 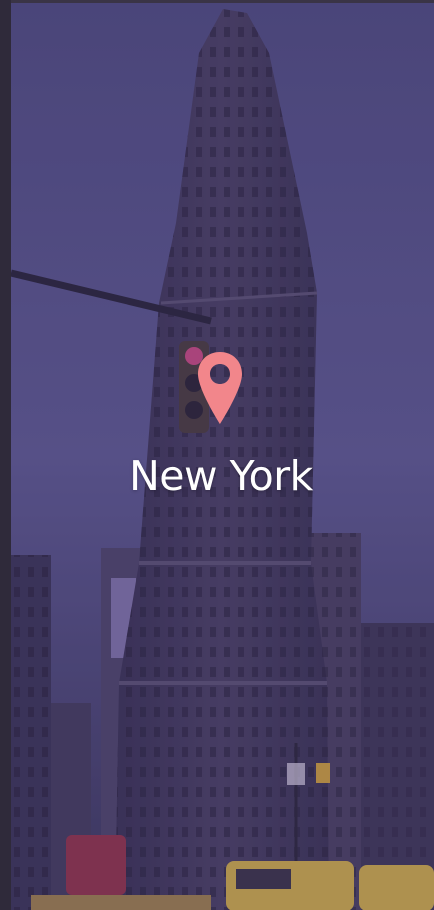 I want to click on location-pin-icon, so click(x=220, y=388).